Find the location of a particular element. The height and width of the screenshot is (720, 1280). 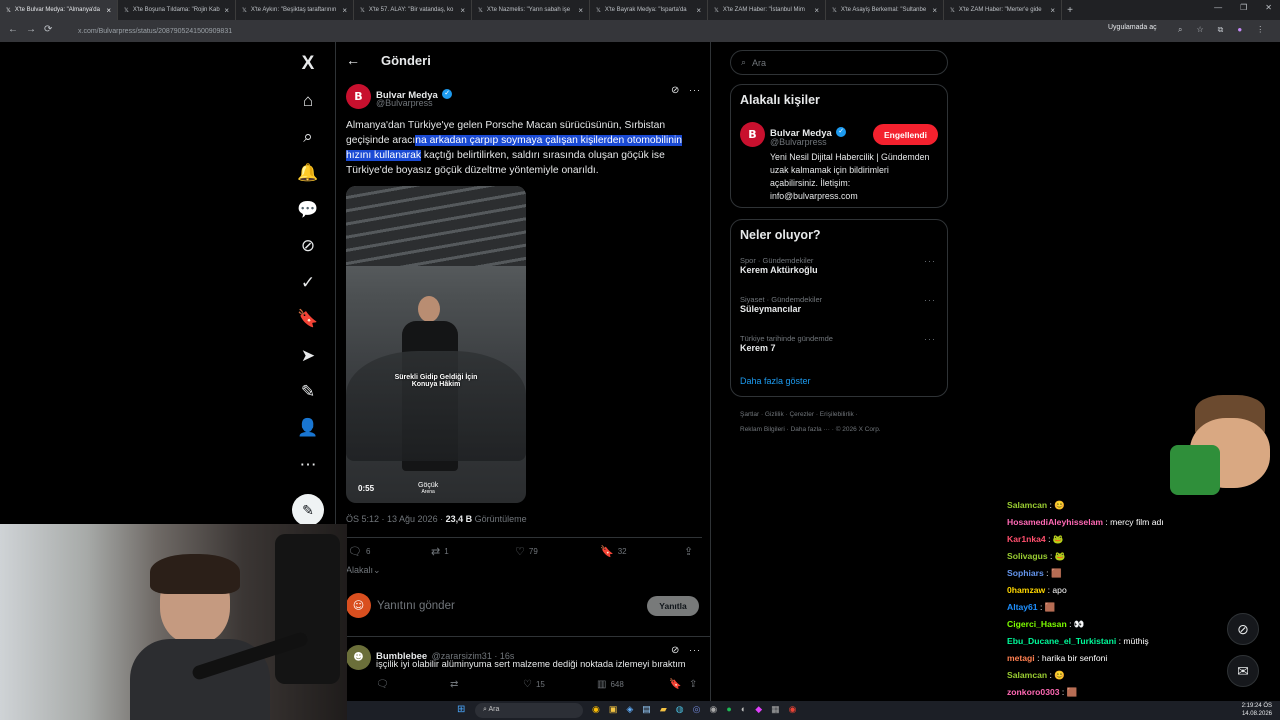

taskbar-clock: 2:19:24 ÖS 14.08.2026 is located at coordinates (1257, 710).